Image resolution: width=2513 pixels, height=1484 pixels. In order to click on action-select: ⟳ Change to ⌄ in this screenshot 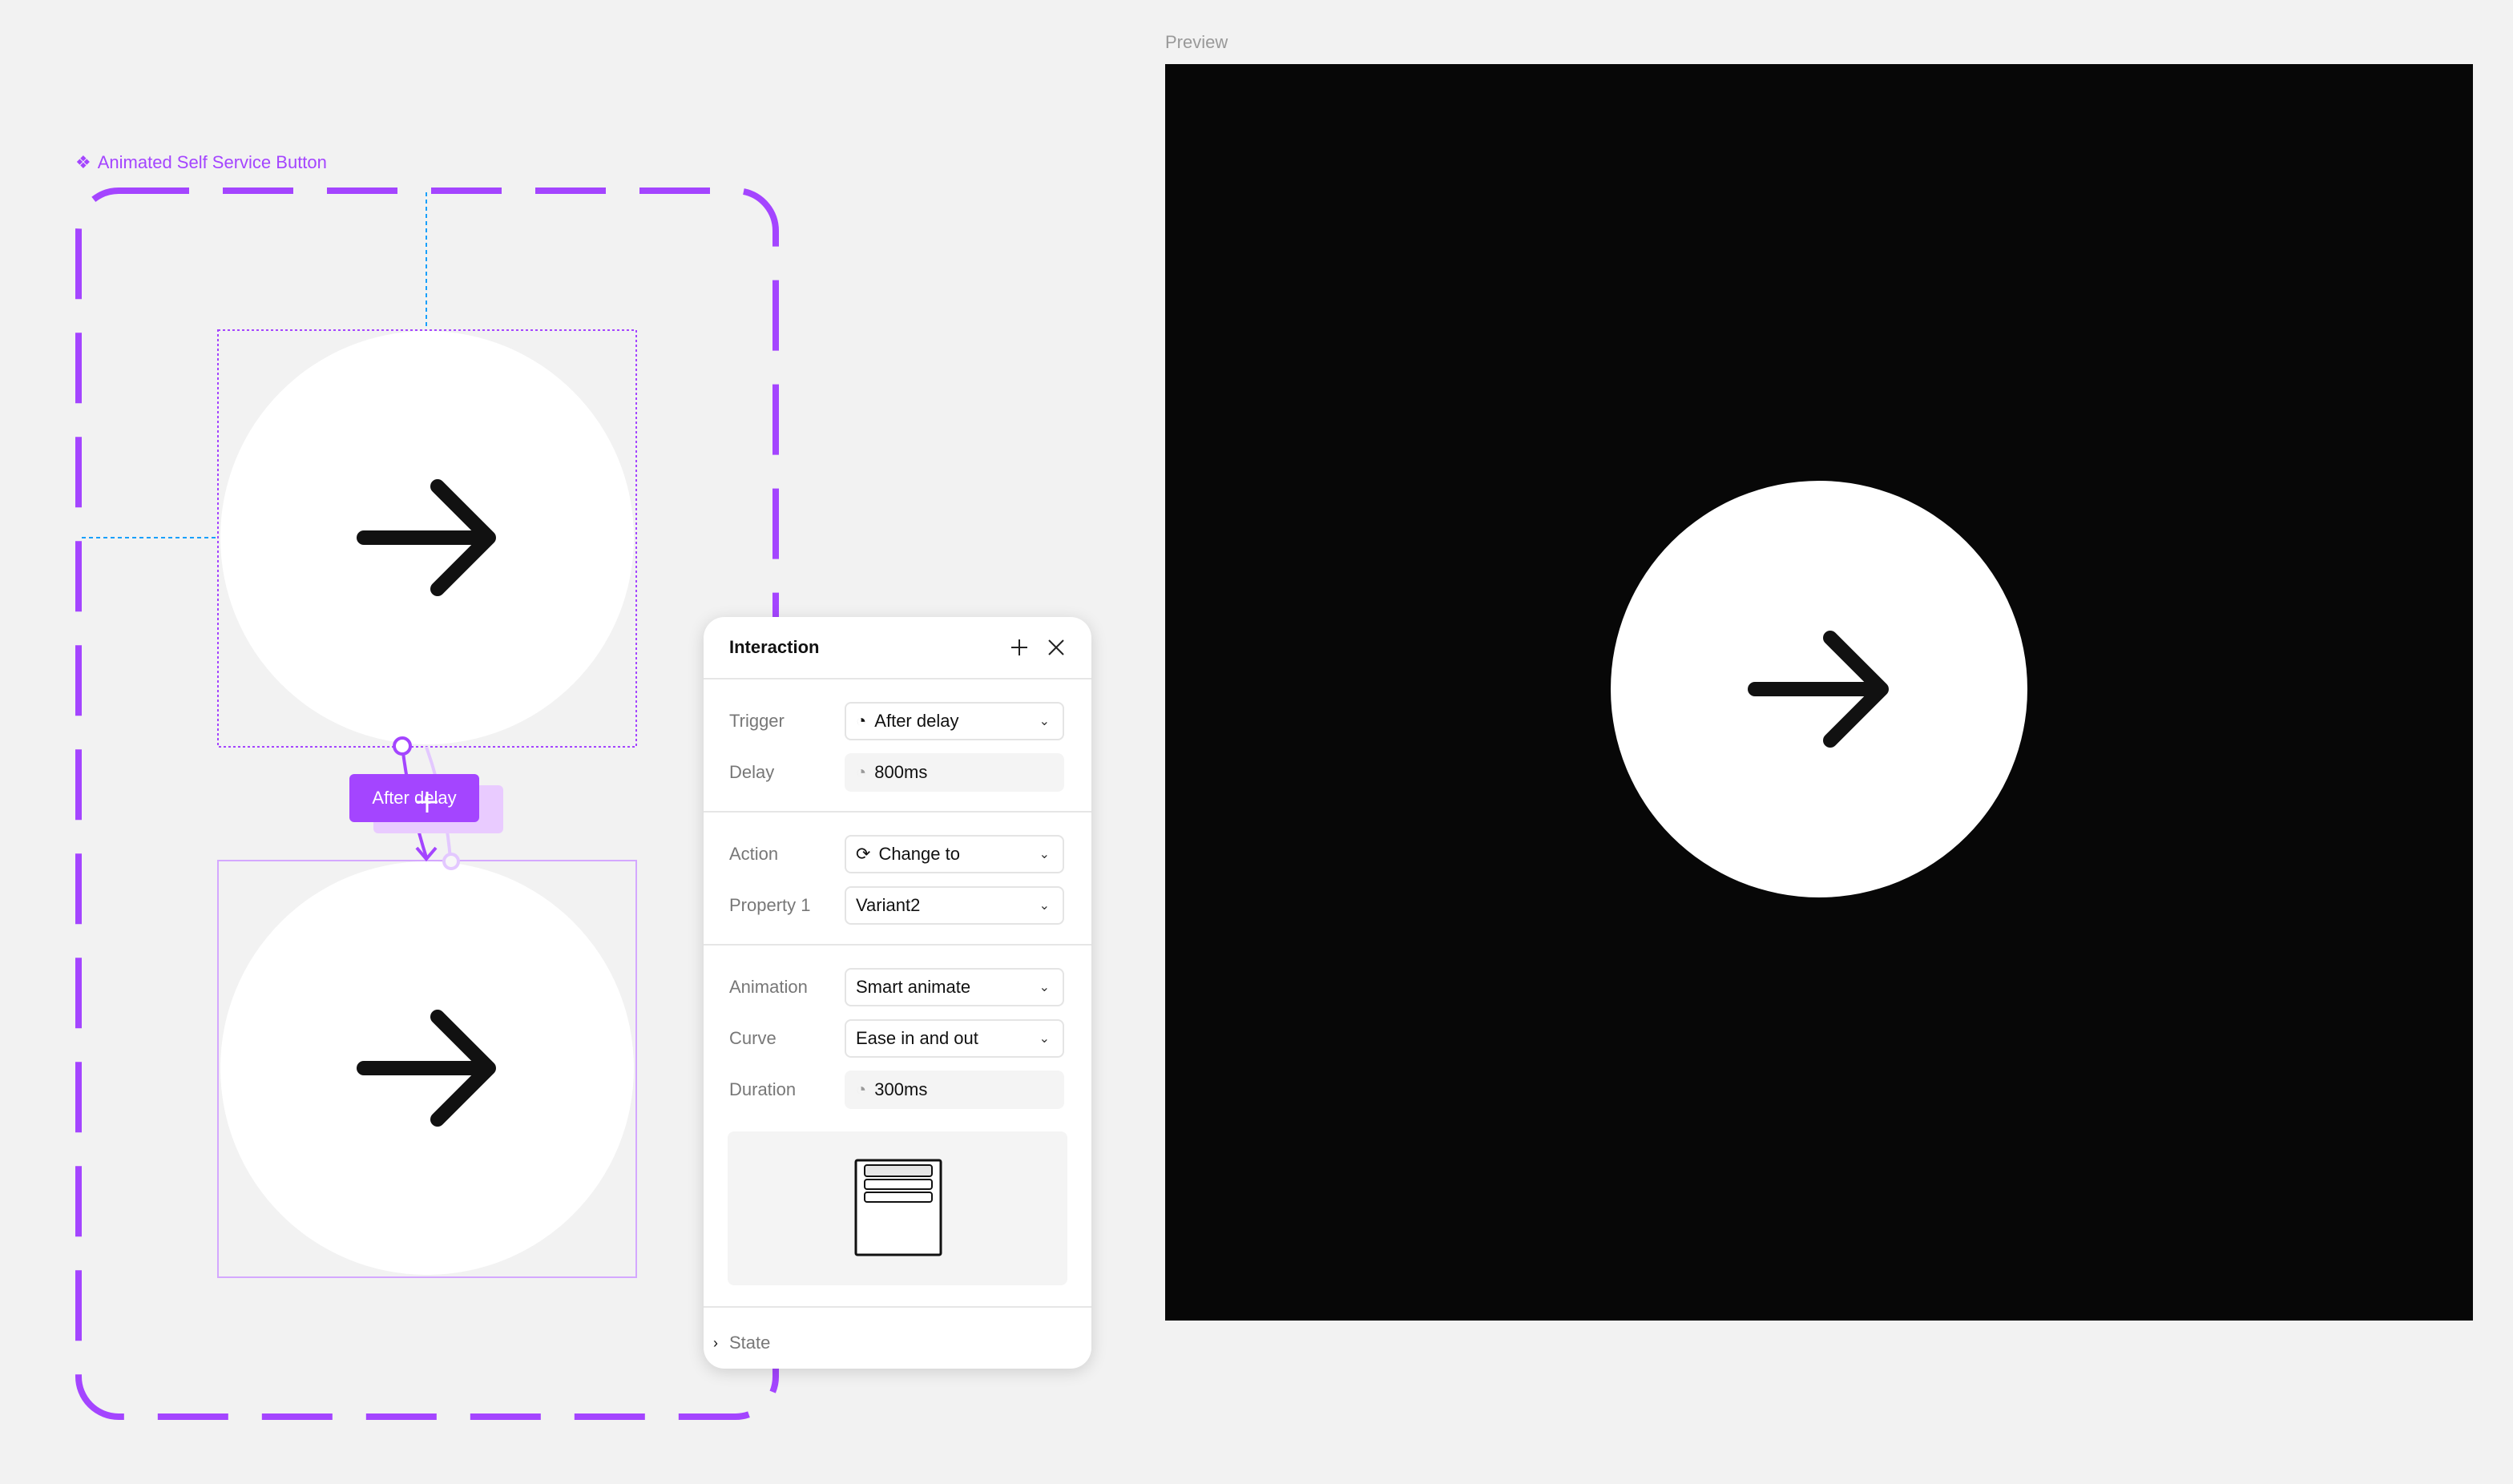, I will do `click(955, 854)`.